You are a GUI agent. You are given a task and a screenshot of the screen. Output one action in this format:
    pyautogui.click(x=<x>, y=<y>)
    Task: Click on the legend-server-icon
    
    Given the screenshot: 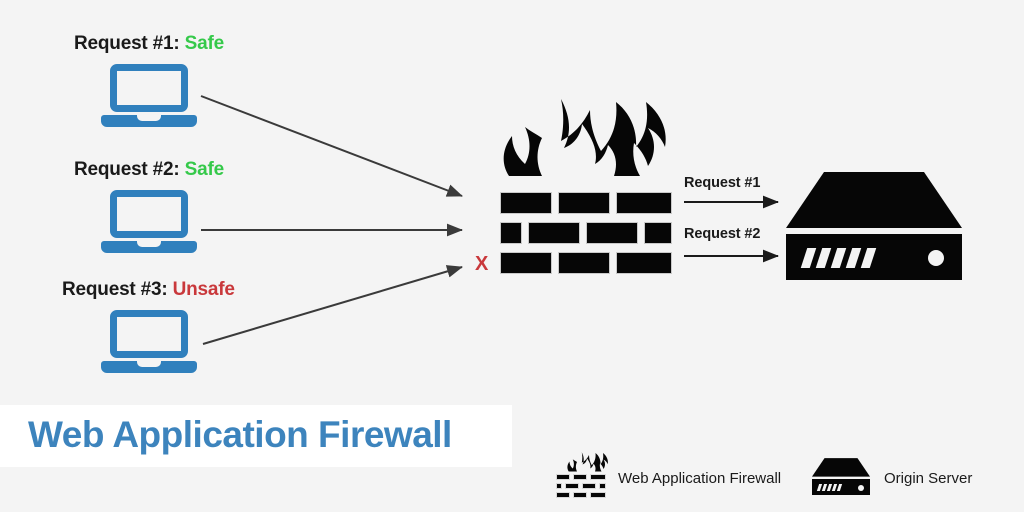 What is the action you would take?
    pyautogui.click(x=841, y=476)
    